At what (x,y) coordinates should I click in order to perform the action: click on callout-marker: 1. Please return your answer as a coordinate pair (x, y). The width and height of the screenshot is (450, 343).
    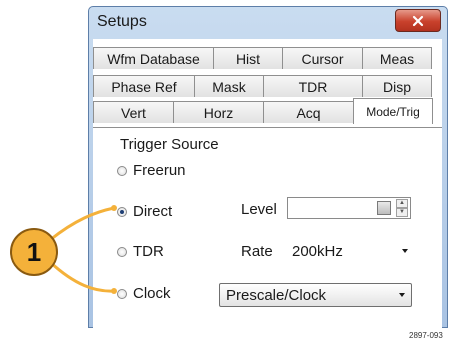
    Looking at the image, I should click on (34, 252).